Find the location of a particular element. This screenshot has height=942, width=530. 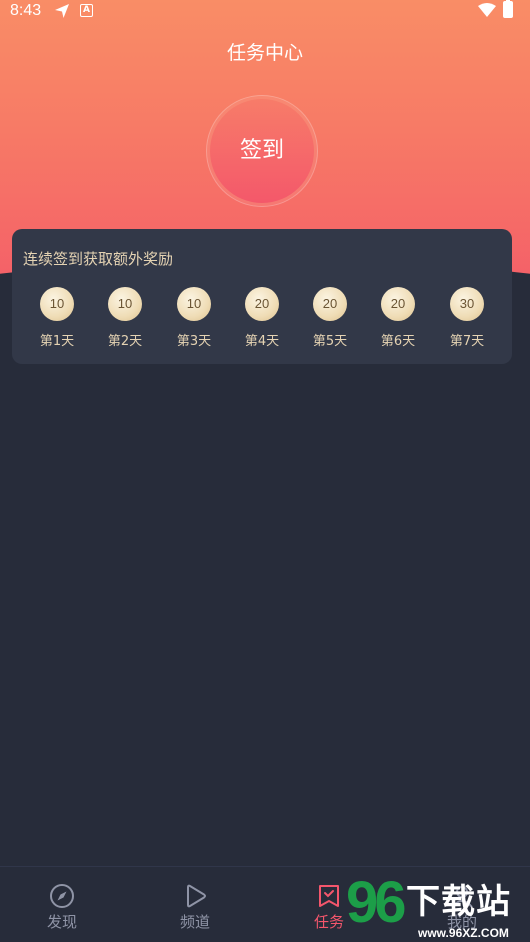

watermark-text: 下载站 is located at coordinates (458, 902).